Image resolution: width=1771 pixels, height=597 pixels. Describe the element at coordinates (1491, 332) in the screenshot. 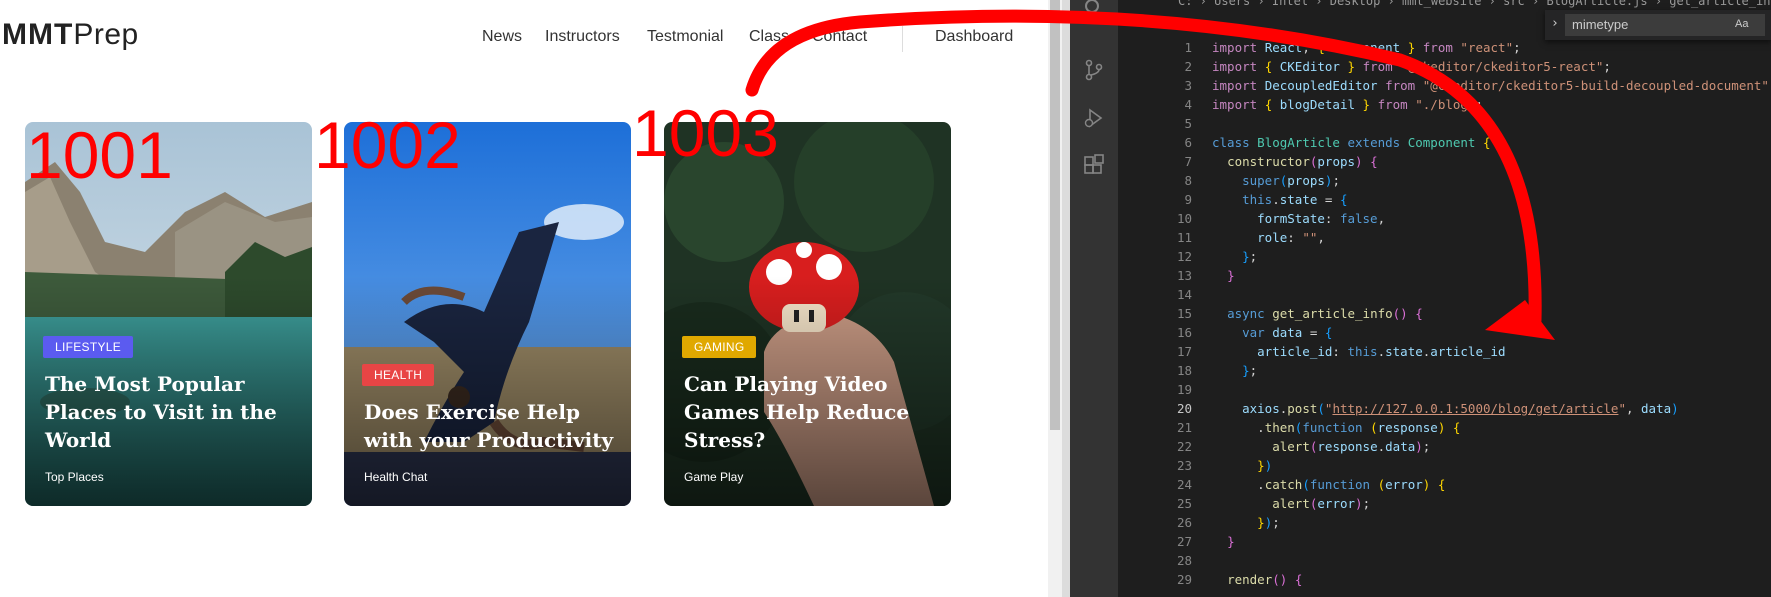

I see `code-line: var data = {` at that location.